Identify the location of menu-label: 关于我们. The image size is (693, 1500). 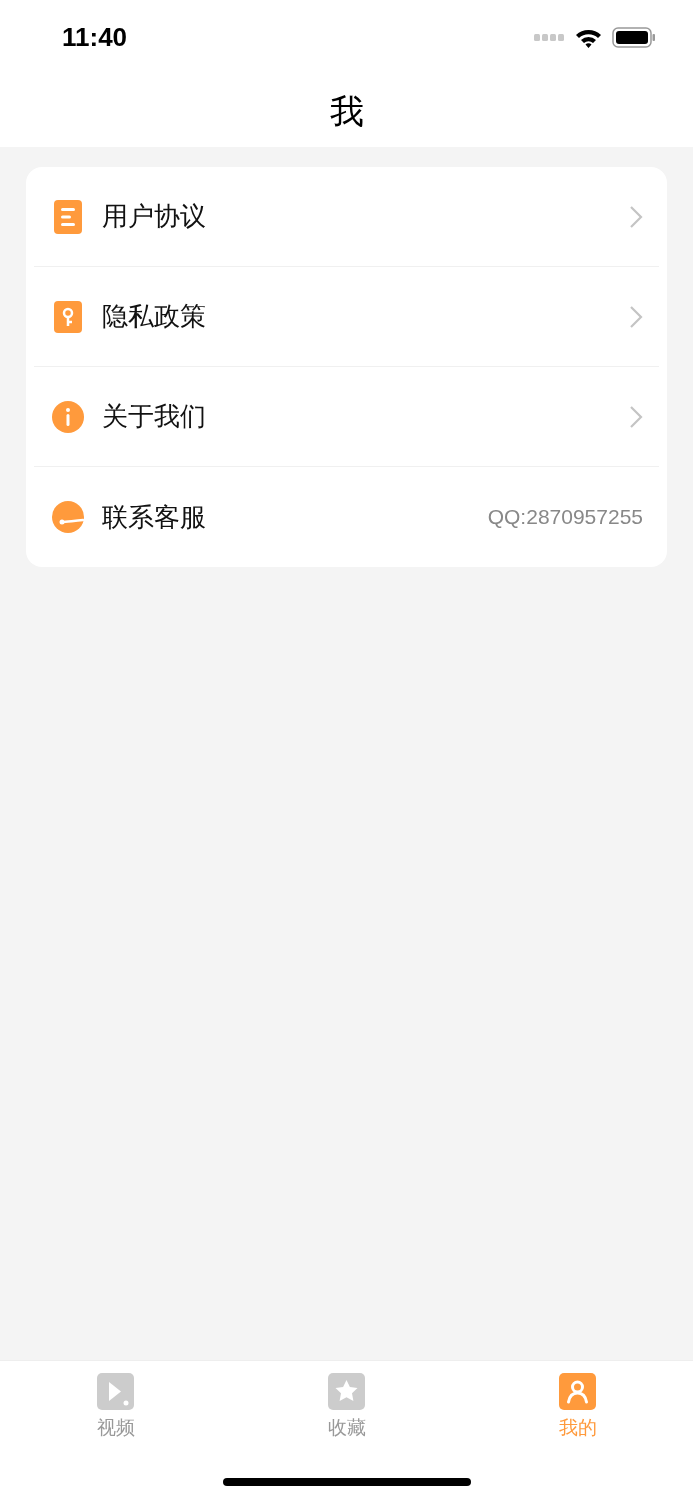
(154, 416).